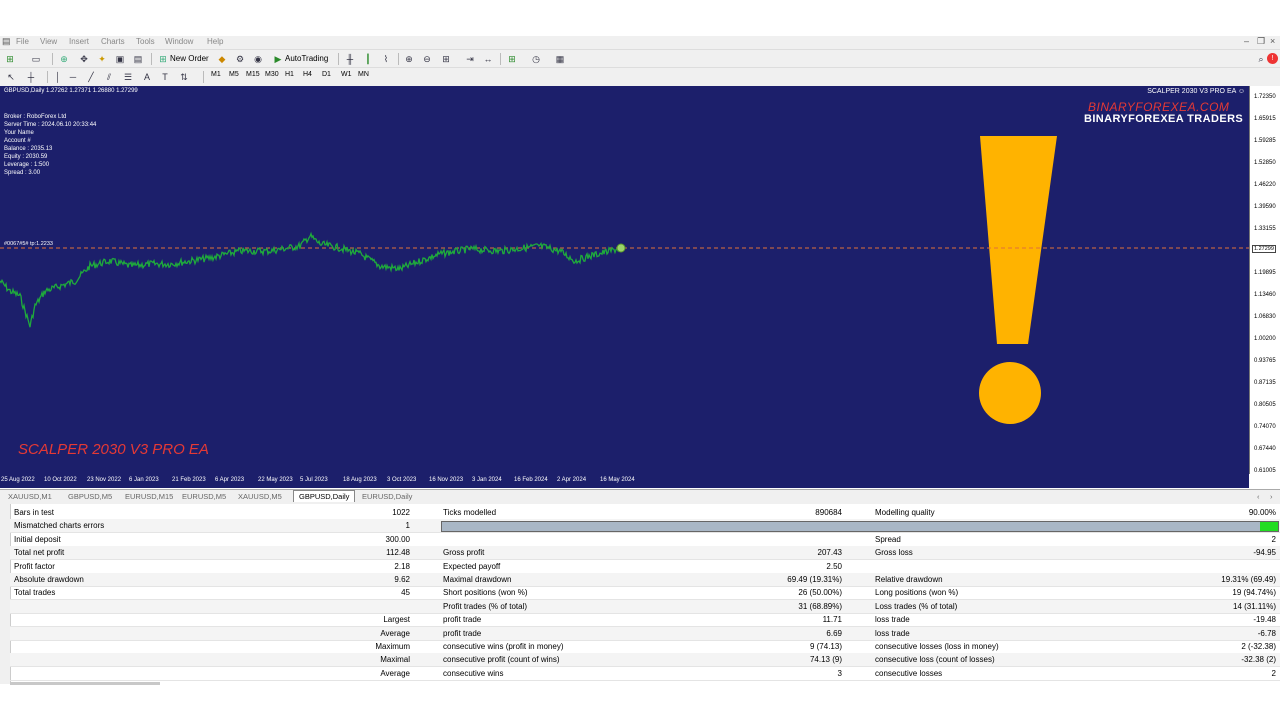 The image size is (1280, 720). Describe the element at coordinates (34, 566) in the screenshot. I see `stat-label: Profit factor` at that location.